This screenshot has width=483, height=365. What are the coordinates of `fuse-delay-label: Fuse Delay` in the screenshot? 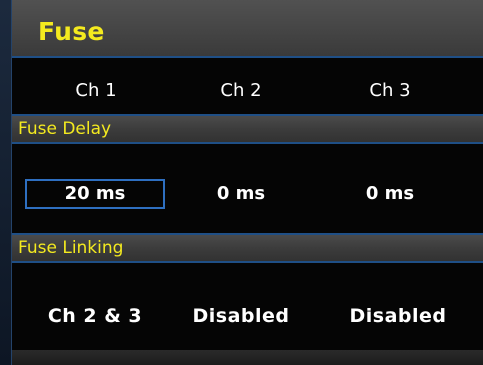 It's located at (65, 129).